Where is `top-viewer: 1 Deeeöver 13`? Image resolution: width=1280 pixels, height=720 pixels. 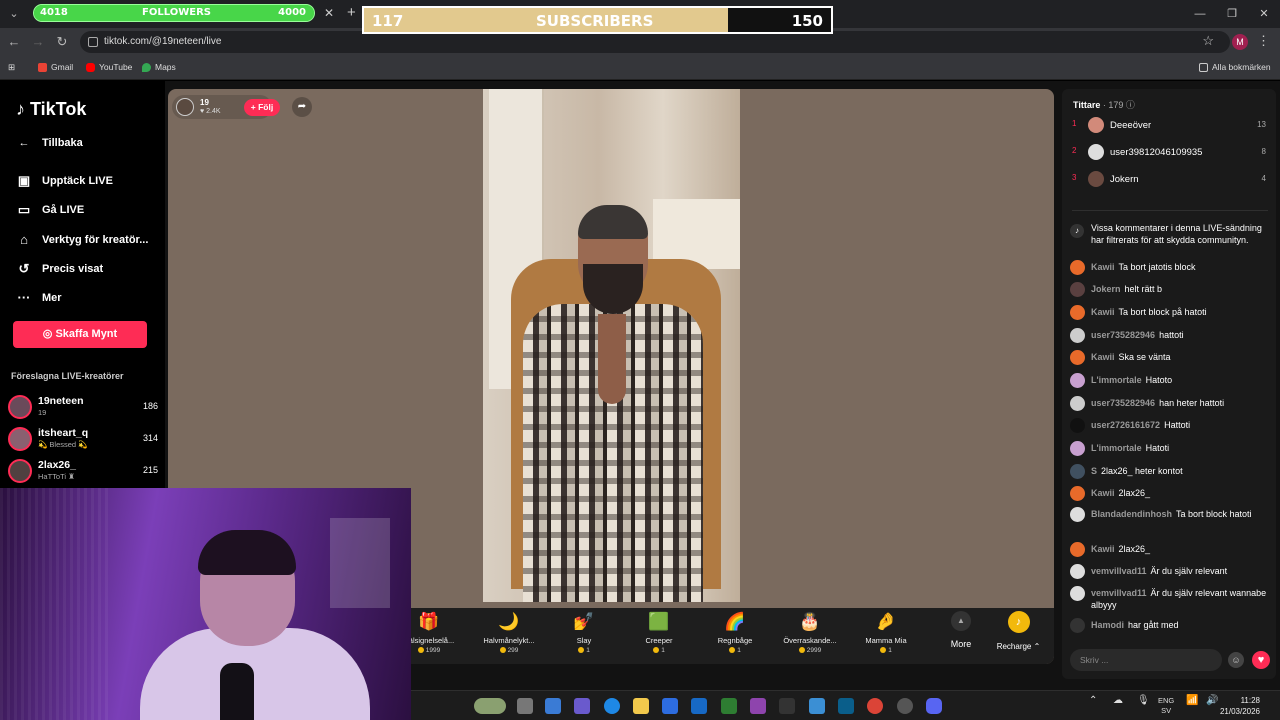
top-viewer: 1 Deeeöver 13 is located at coordinates (1168, 125).